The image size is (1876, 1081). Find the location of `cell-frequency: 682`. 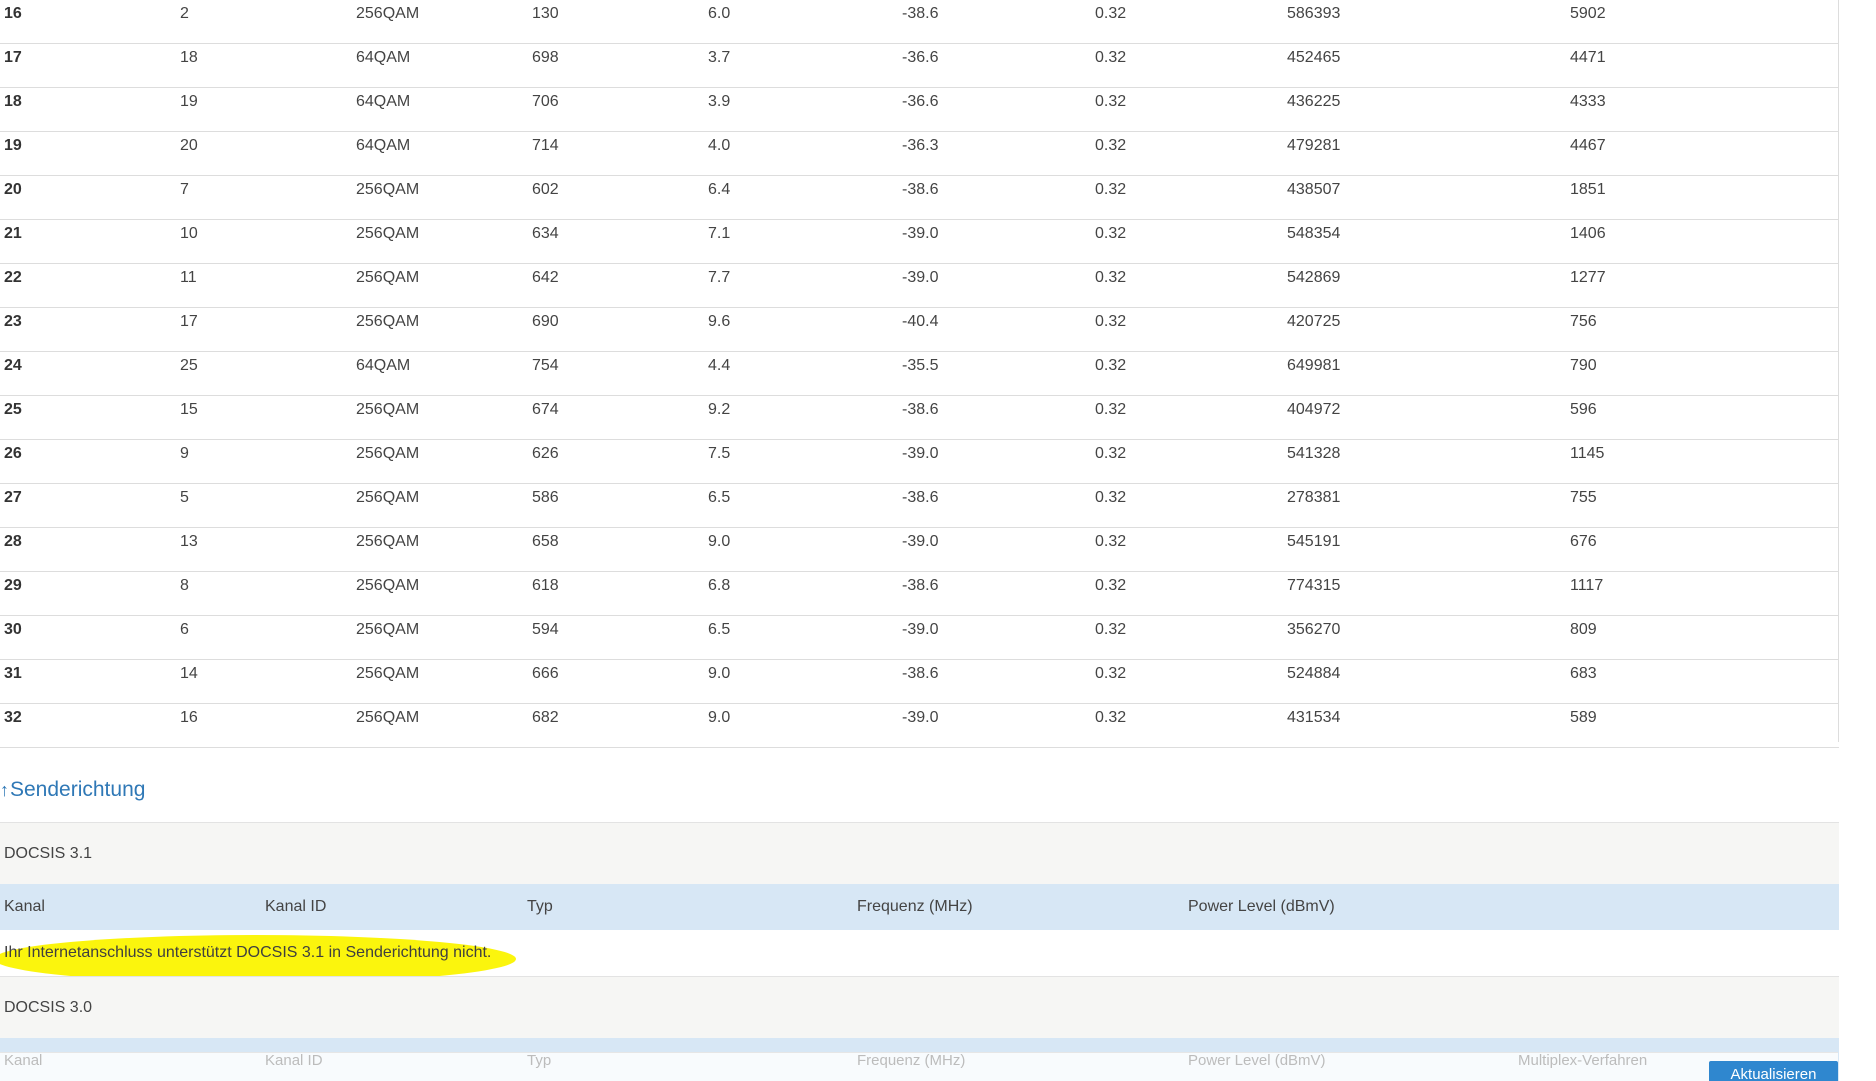

cell-frequency: 682 is located at coordinates (545, 717).